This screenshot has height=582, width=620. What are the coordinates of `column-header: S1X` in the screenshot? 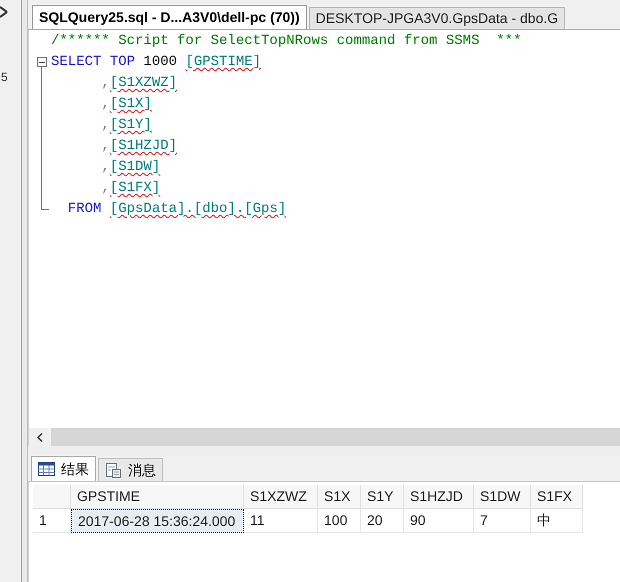 It's located at (339, 497).